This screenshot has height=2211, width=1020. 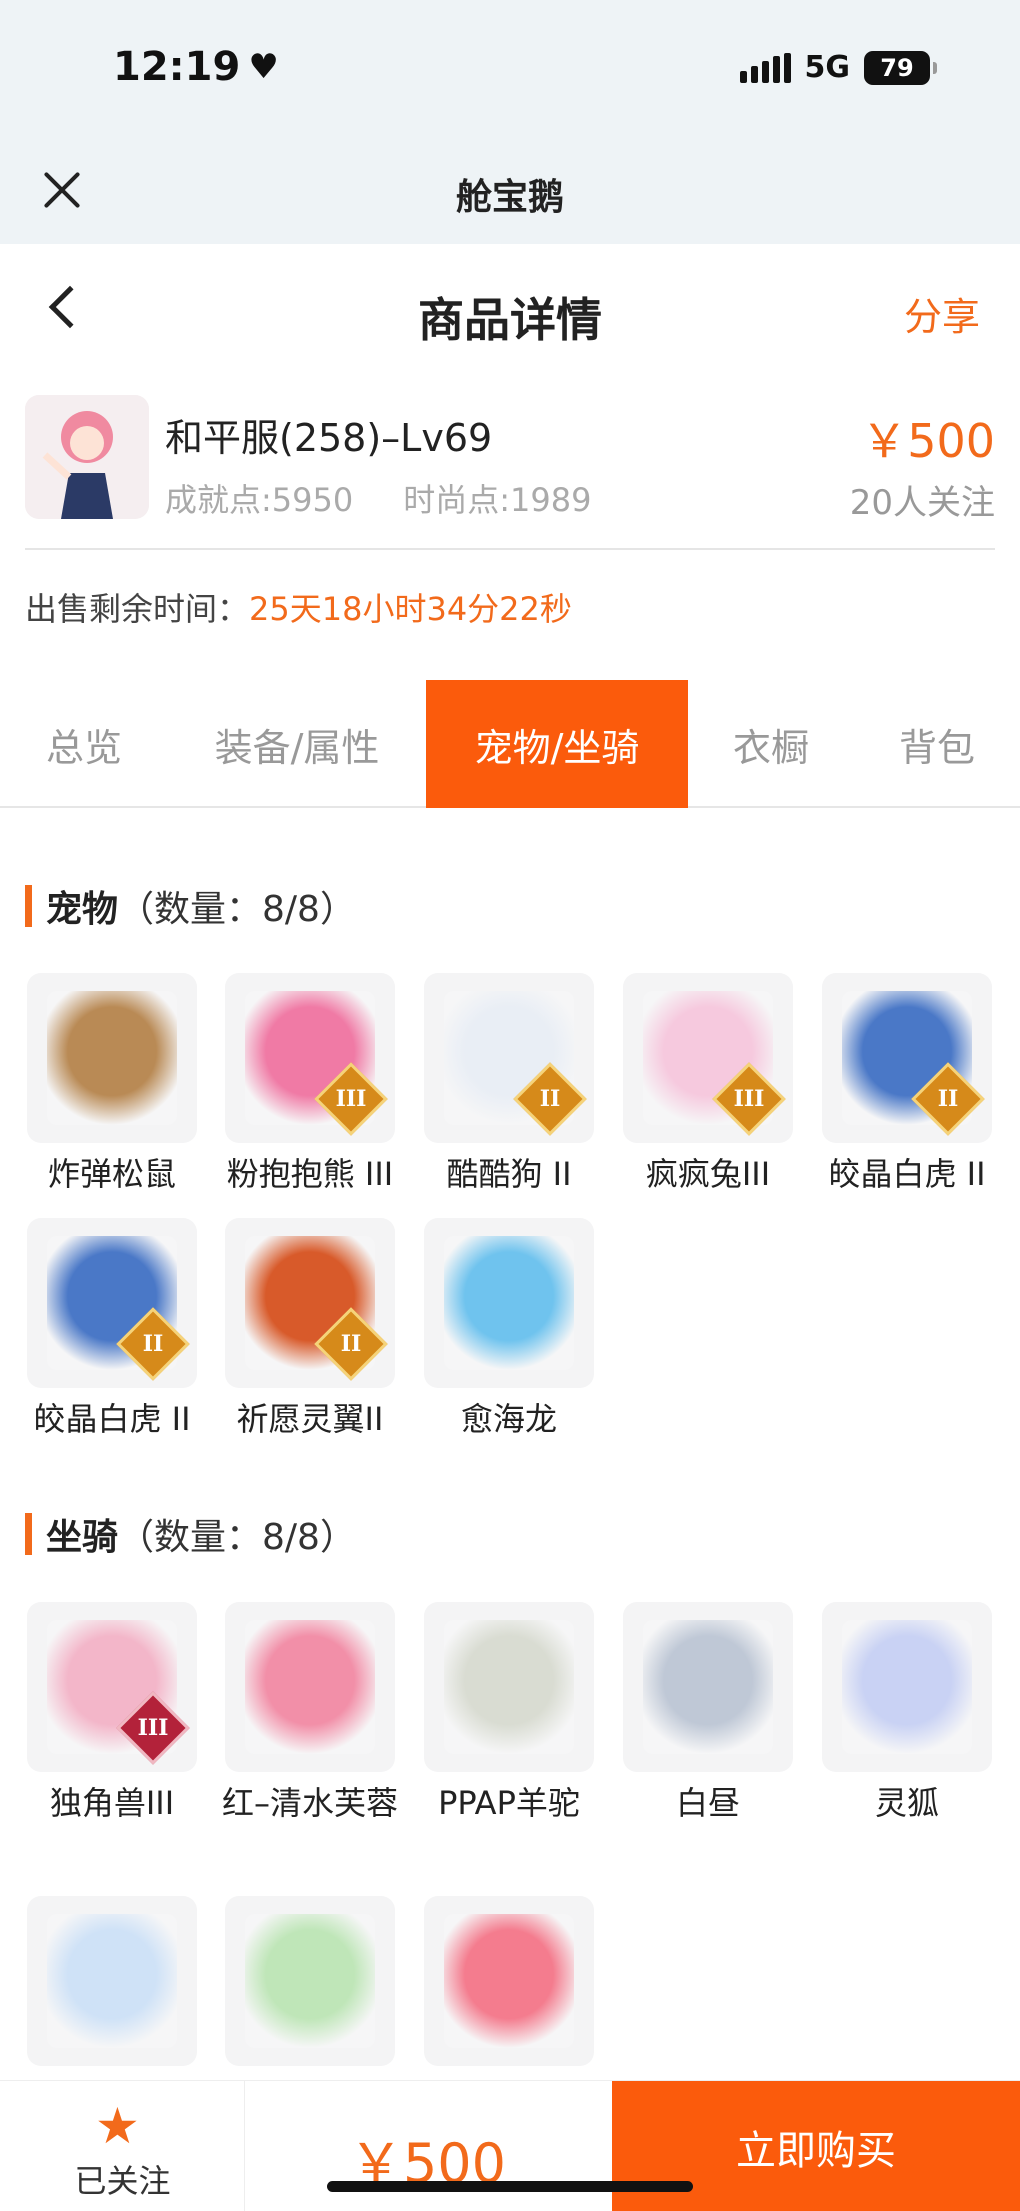 I want to click on mount-item: 白昼, so click(x=708, y=1713).